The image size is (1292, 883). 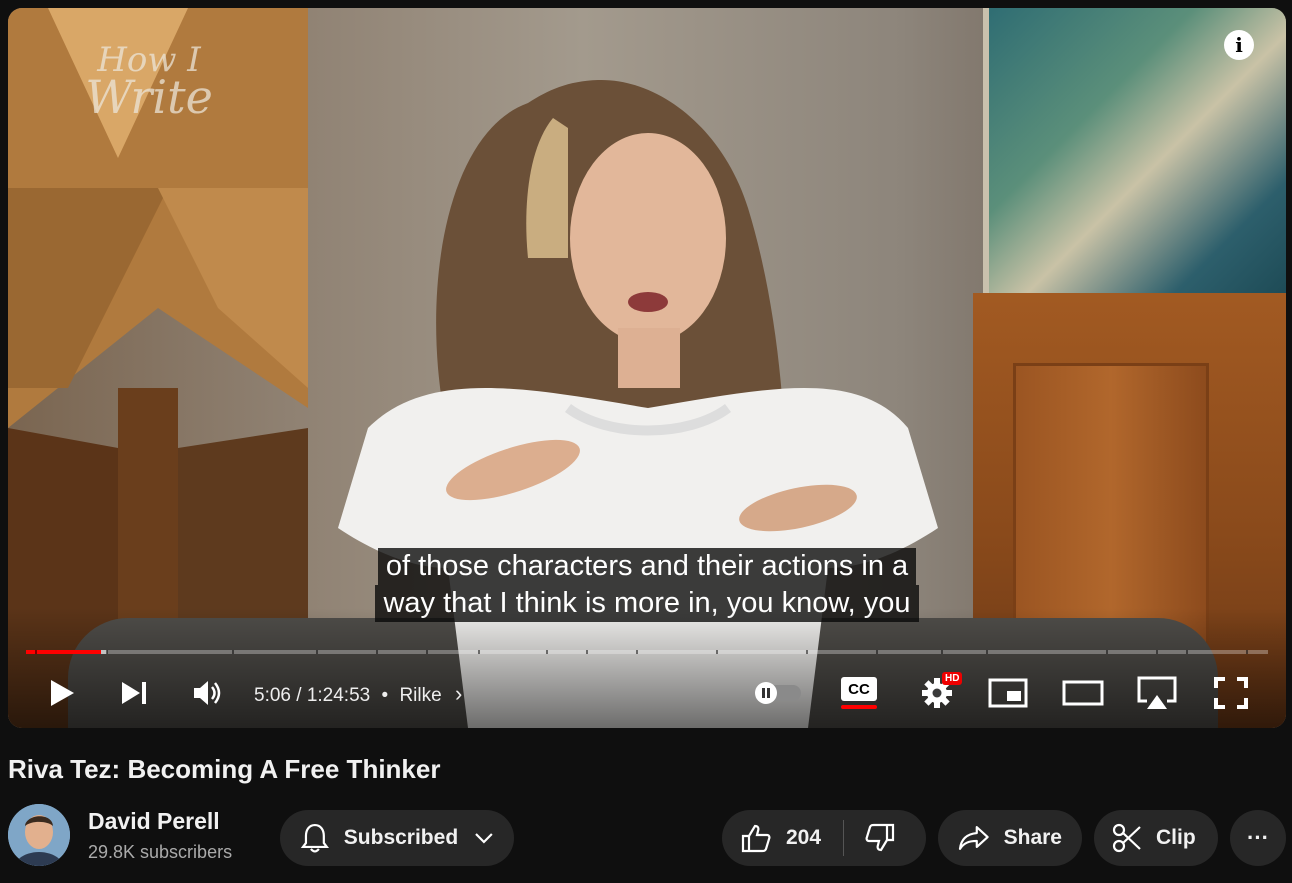 I want to click on fullscreen-button, so click(x=1231, y=693).